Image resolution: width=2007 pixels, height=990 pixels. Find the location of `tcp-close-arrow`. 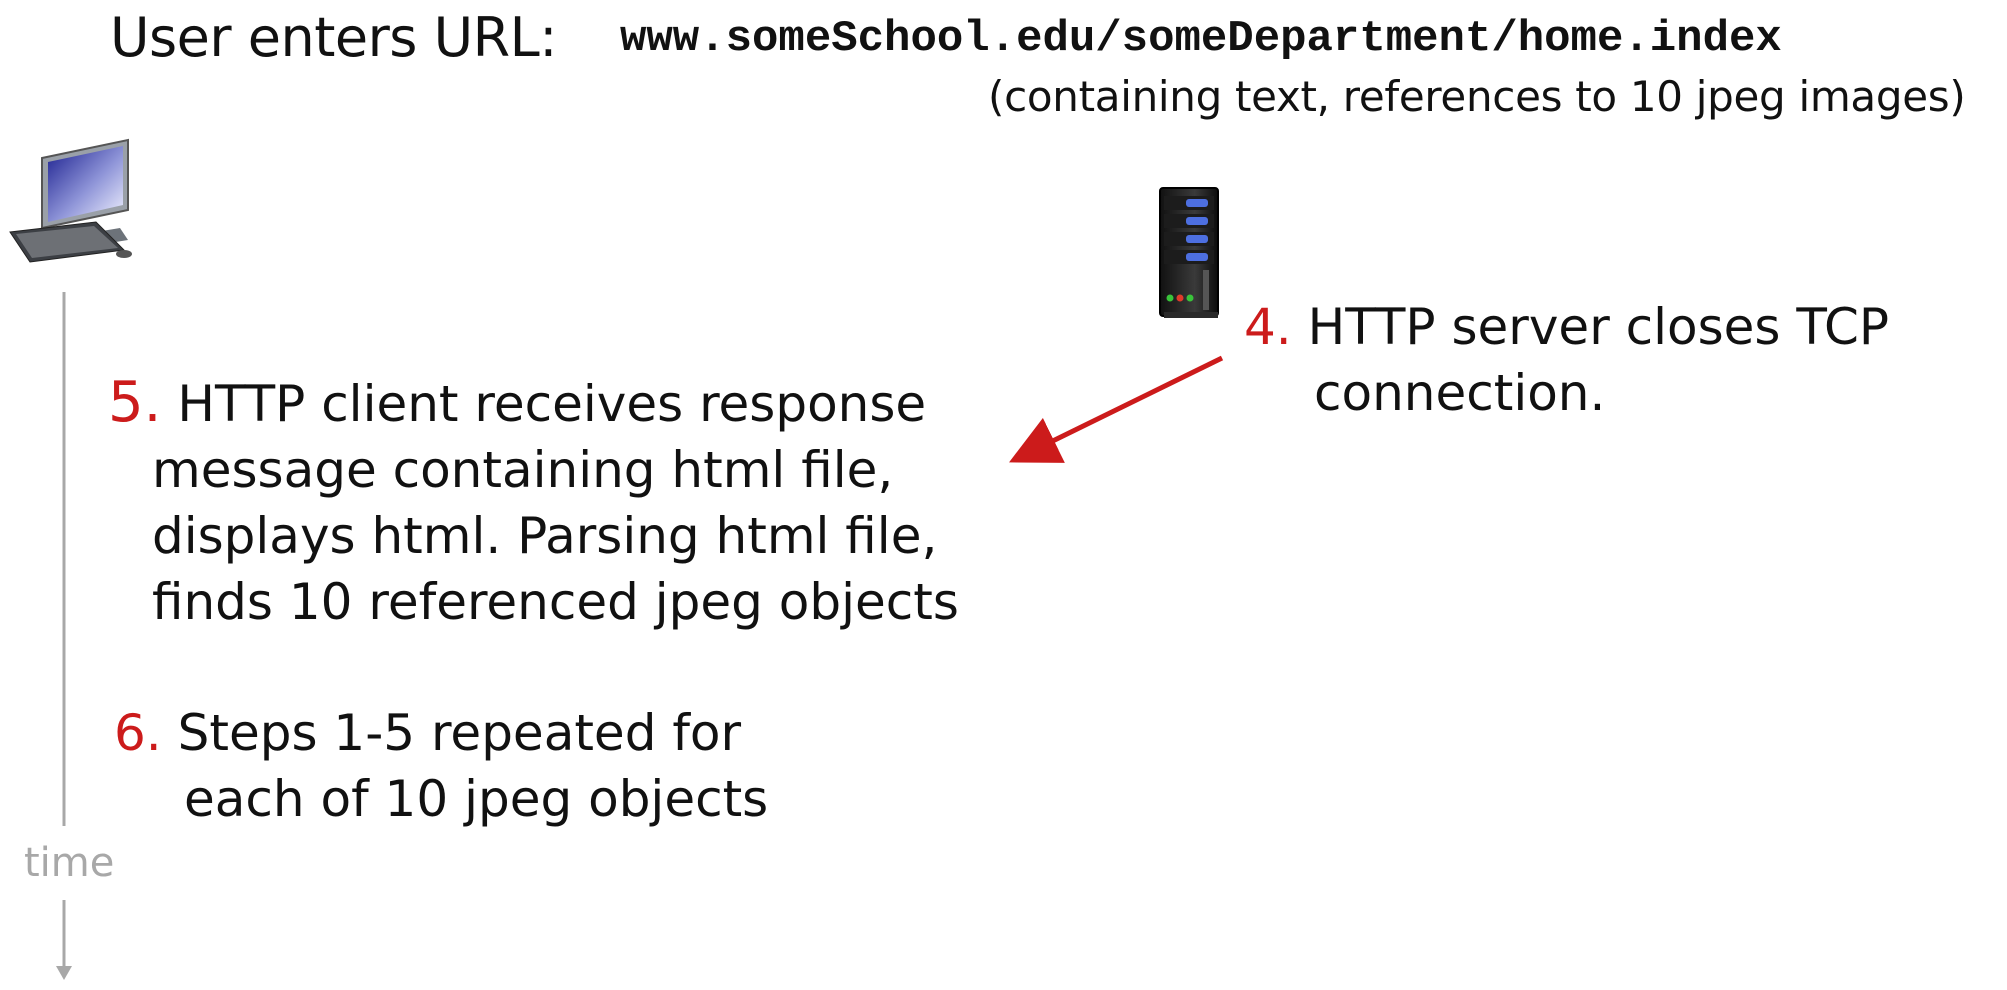

tcp-close-arrow is located at coordinates (1116, 409).